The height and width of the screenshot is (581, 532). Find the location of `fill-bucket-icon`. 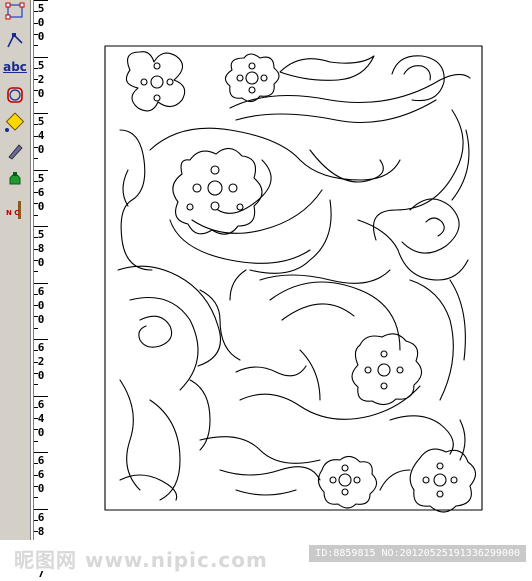

fill-bucket-icon is located at coordinates (15, 179).